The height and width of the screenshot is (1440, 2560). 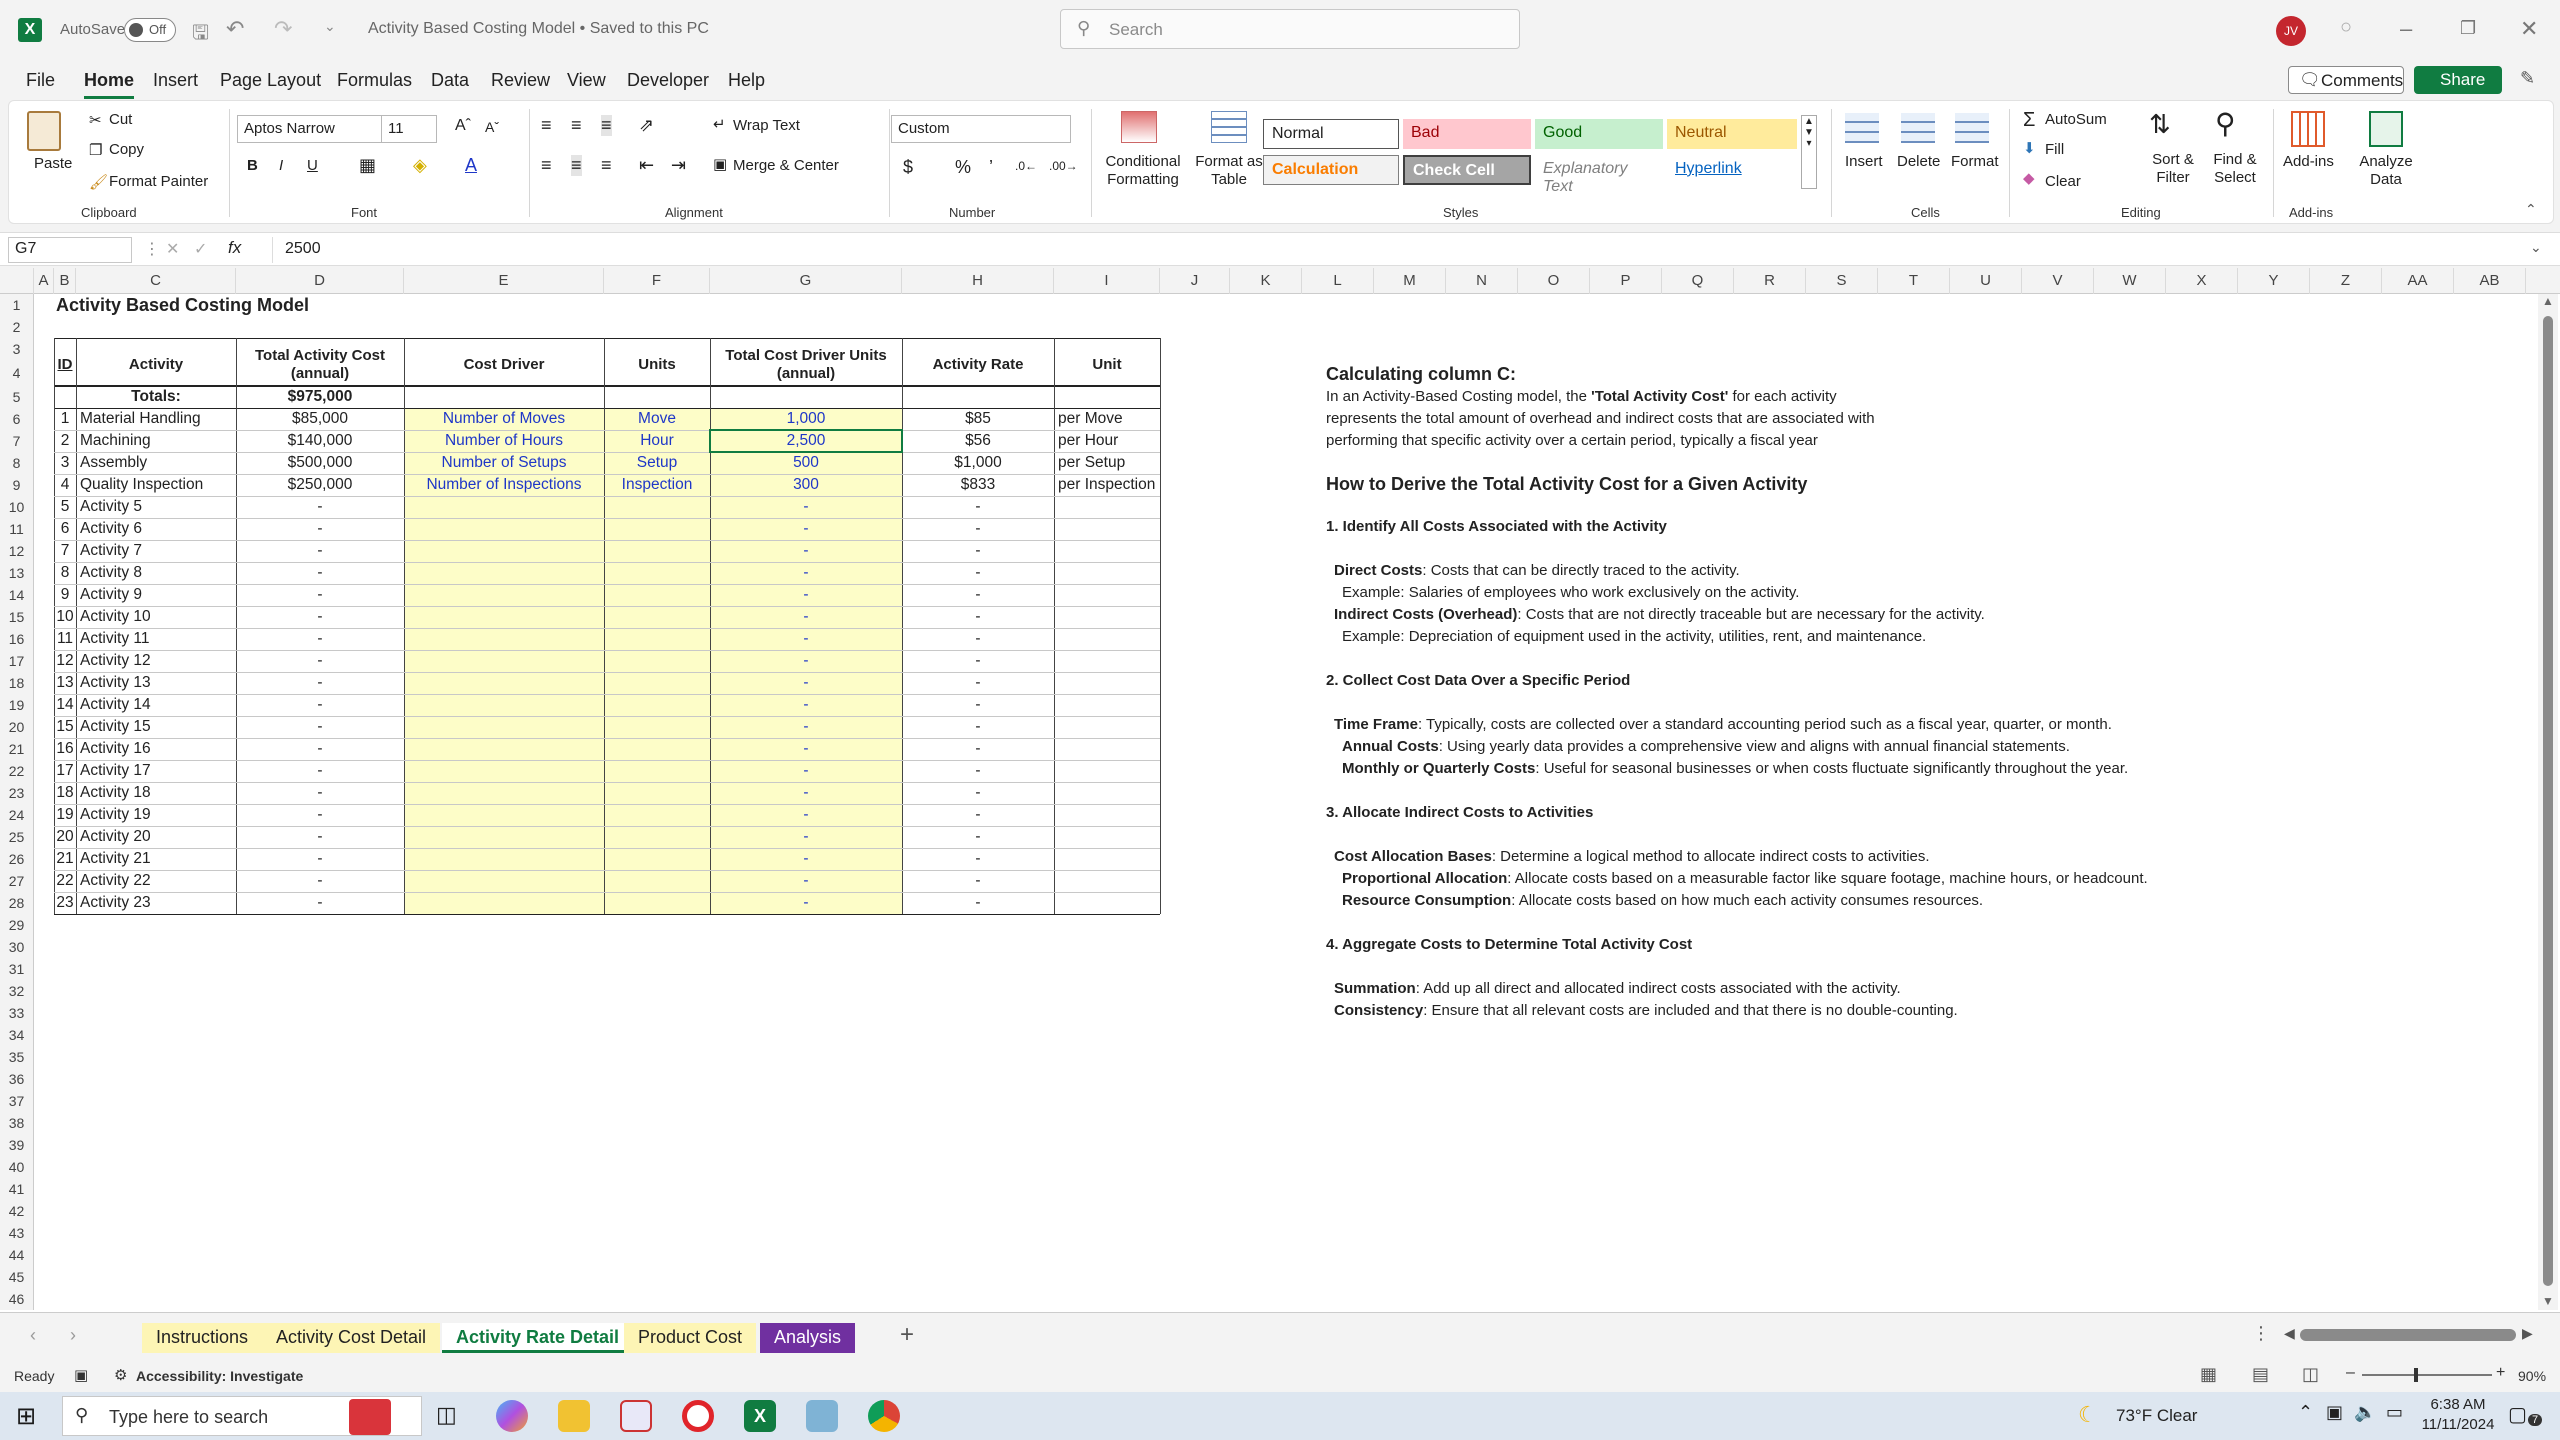 What do you see at coordinates (978, 463) in the screenshot?
I see `cell-activity-rate: $1,000` at bounding box center [978, 463].